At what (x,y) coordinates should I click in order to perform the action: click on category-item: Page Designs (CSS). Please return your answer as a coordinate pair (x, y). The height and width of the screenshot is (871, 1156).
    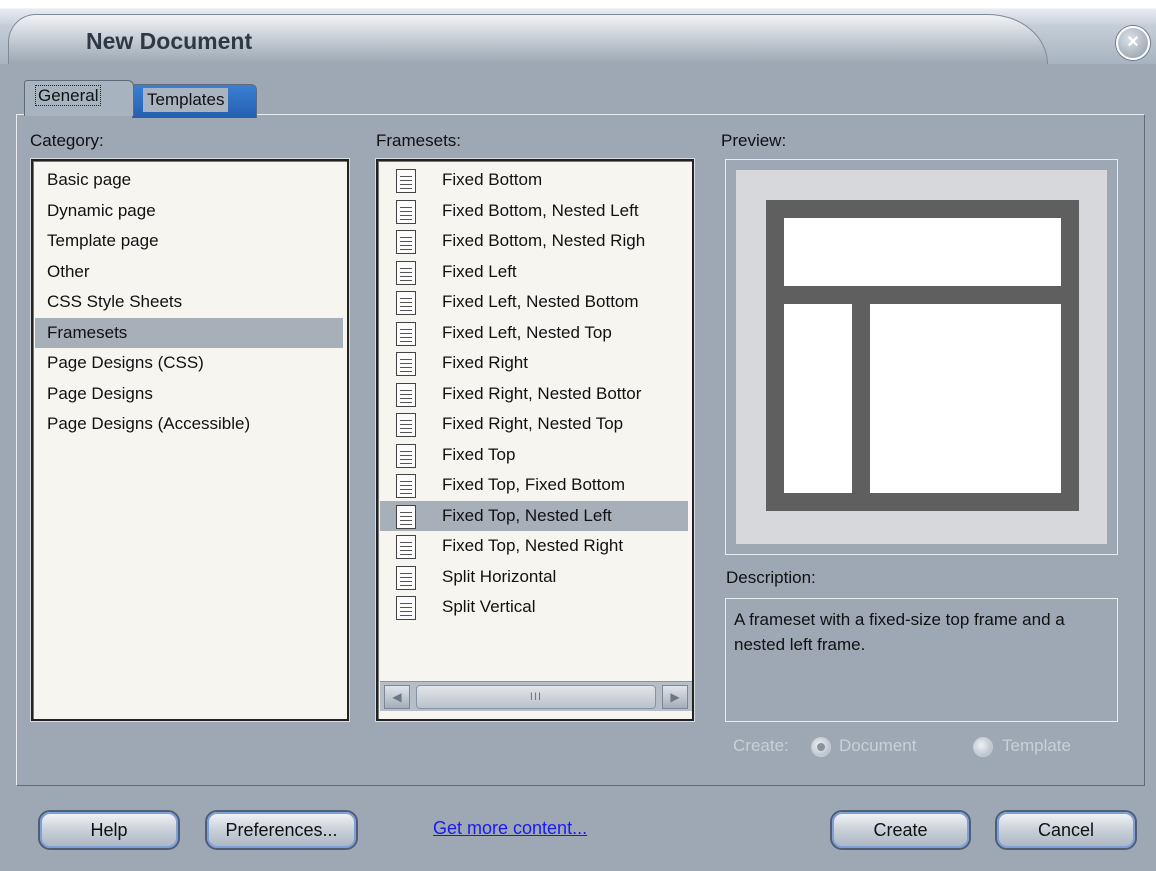
    Looking at the image, I should click on (189, 363).